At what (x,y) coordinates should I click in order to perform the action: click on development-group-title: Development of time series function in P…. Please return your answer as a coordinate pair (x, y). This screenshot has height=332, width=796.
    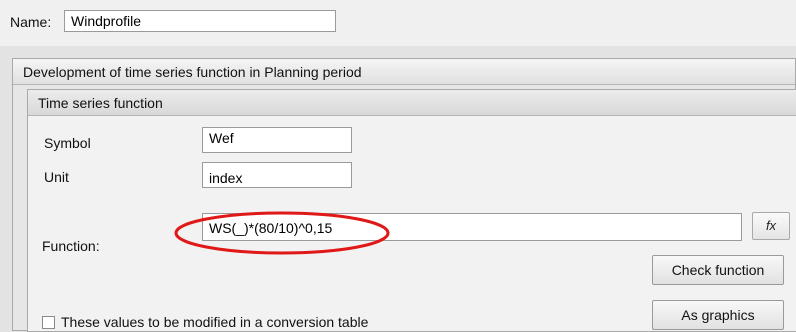
    Looking at the image, I should click on (404, 72).